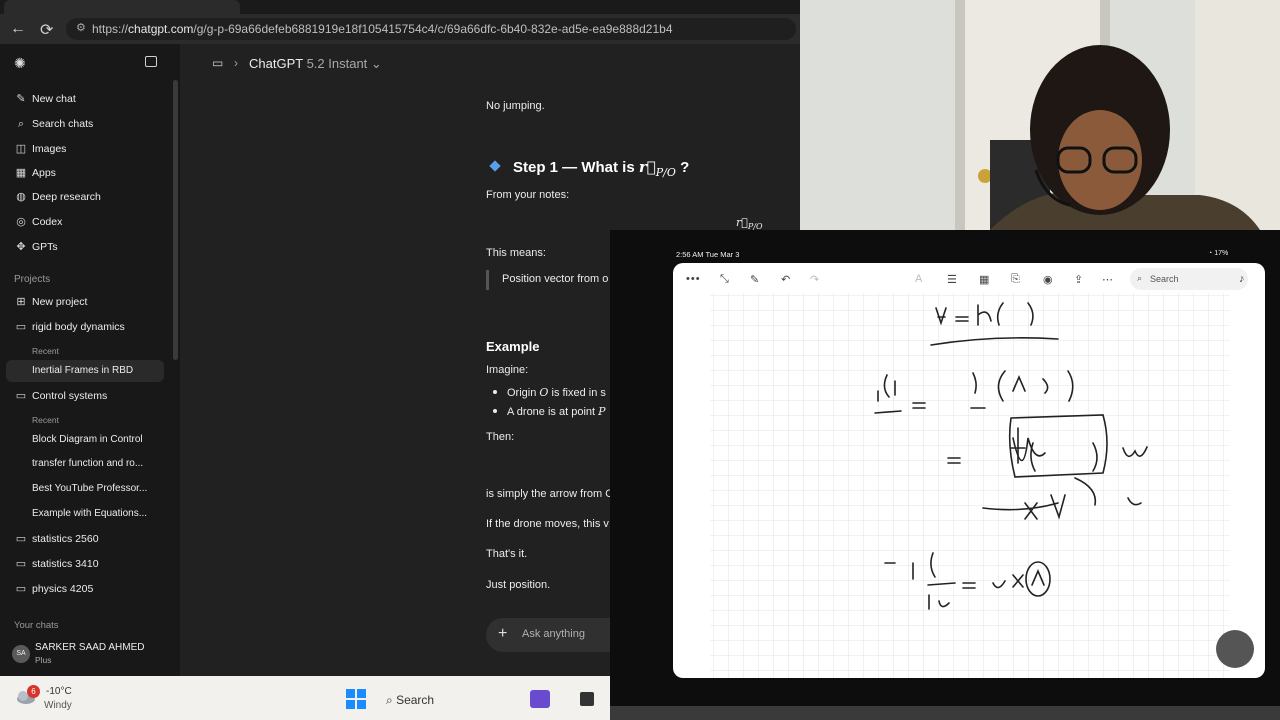 This screenshot has height=720, width=1280. Describe the element at coordinates (708, 254) in the screenshot. I see `tablet-status-time: 2:56 AM Tue Mar 3` at that location.